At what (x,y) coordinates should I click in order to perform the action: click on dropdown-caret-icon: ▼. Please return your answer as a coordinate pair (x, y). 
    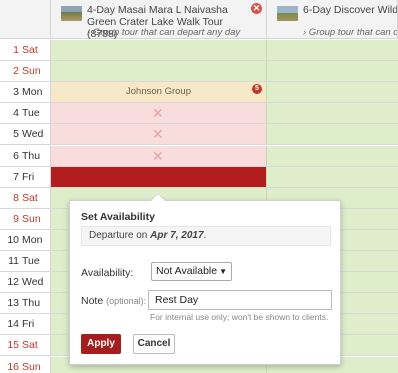
    Looking at the image, I should click on (223, 271).